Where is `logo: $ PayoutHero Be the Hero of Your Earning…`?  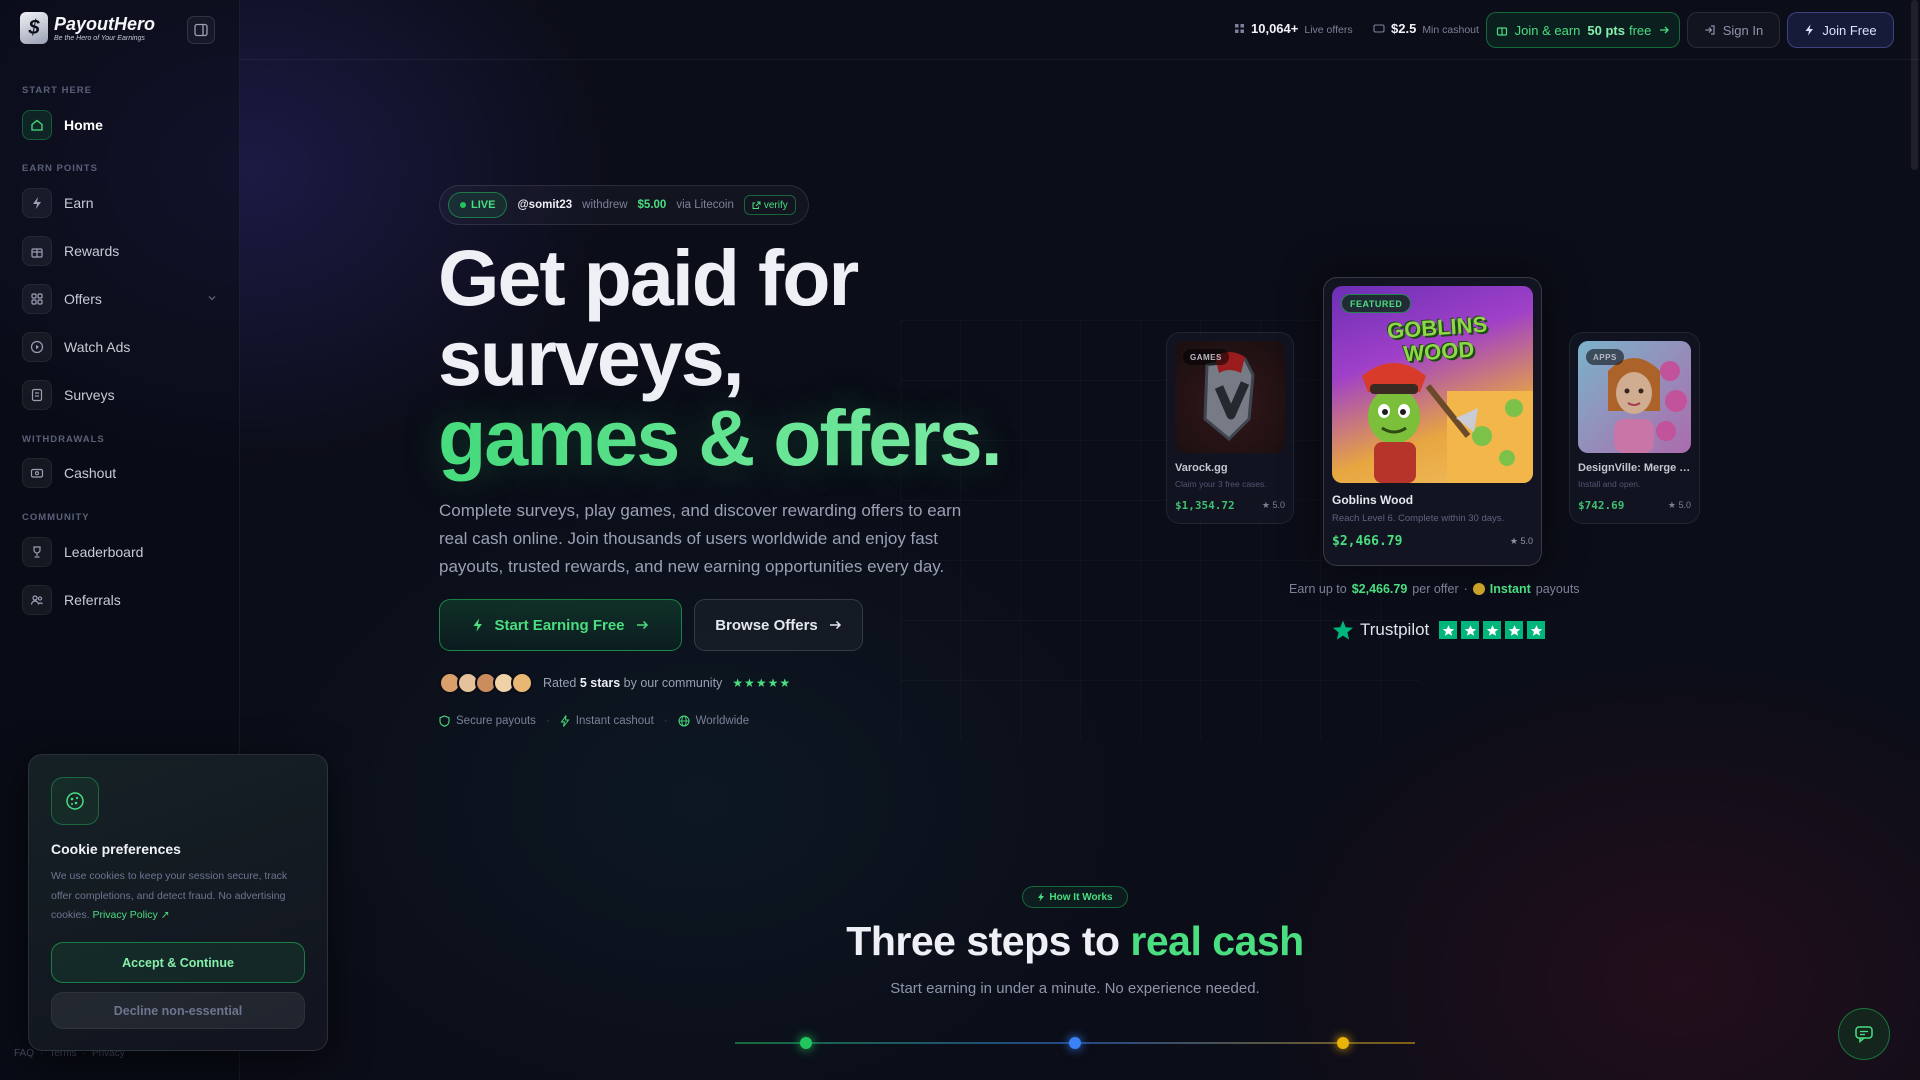 logo: $ PayoutHero Be the Hero of Your Earning… is located at coordinates (87, 28).